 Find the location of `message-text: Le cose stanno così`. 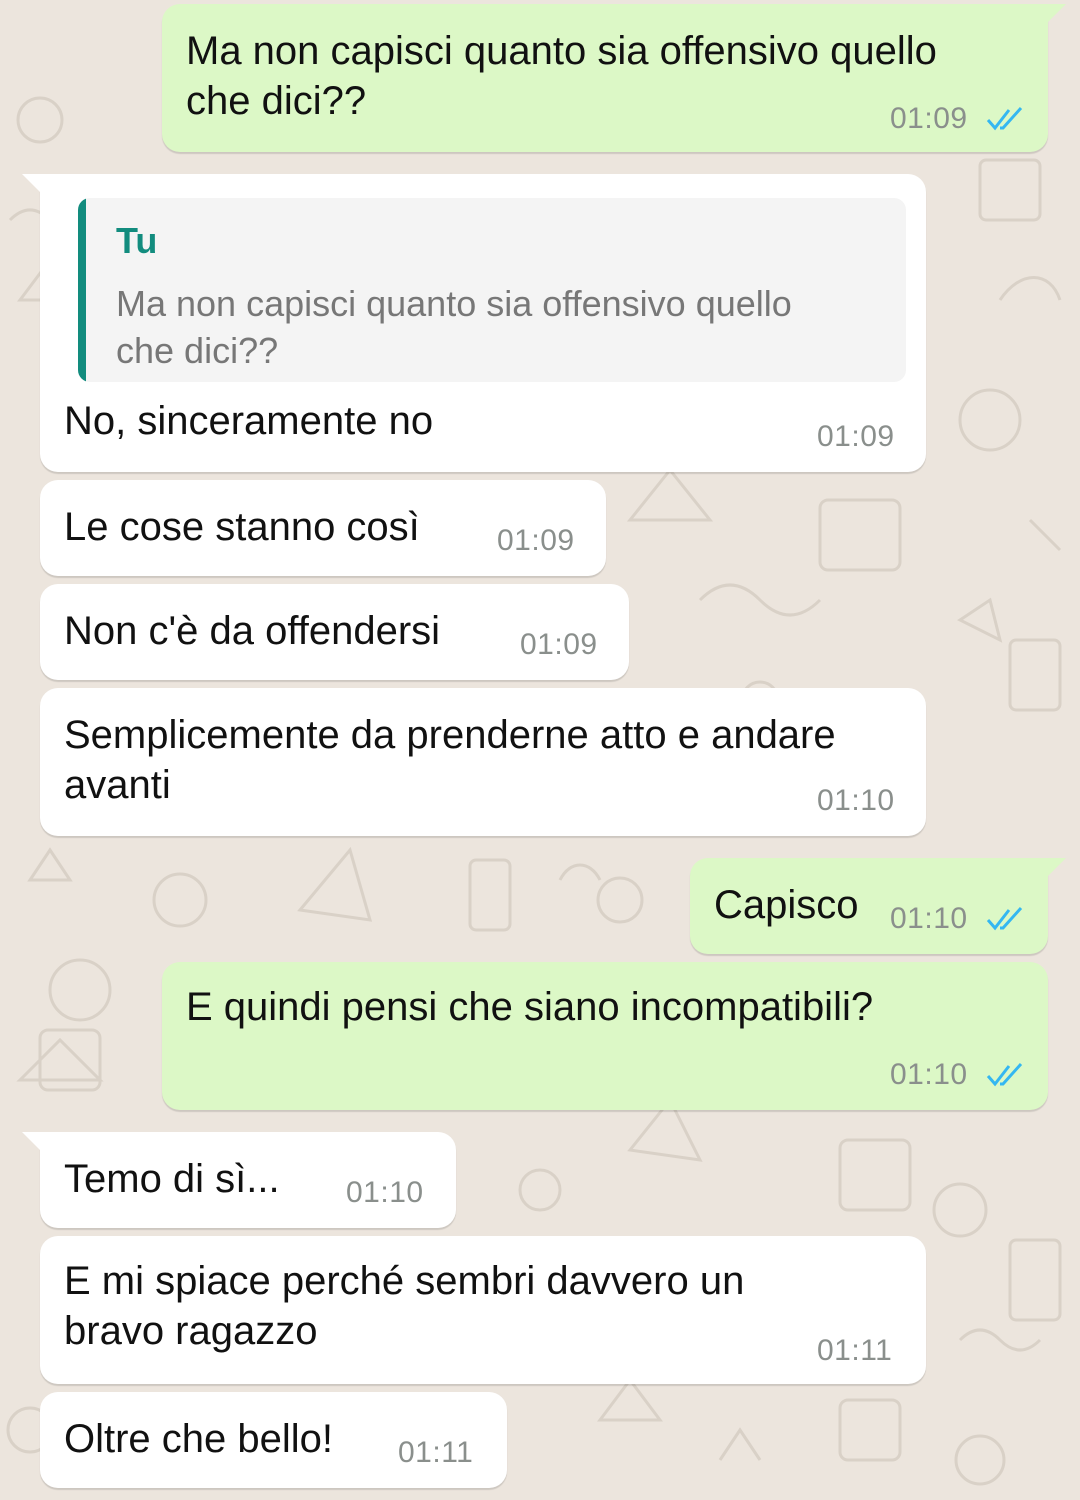

message-text: Le cose stanno così is located at coordinates (242, 527).